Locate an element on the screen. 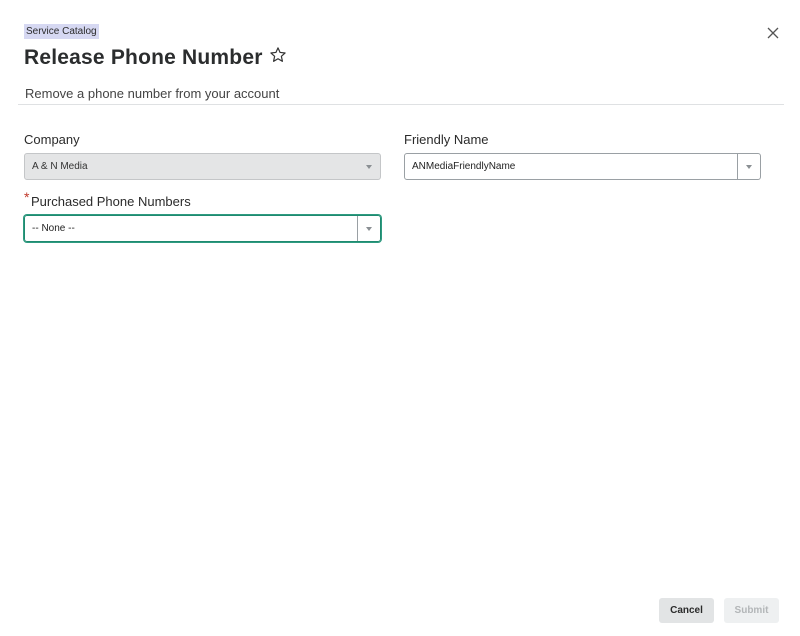  purchased-numbers-dropdown-button is located at coordinates (368, 228).